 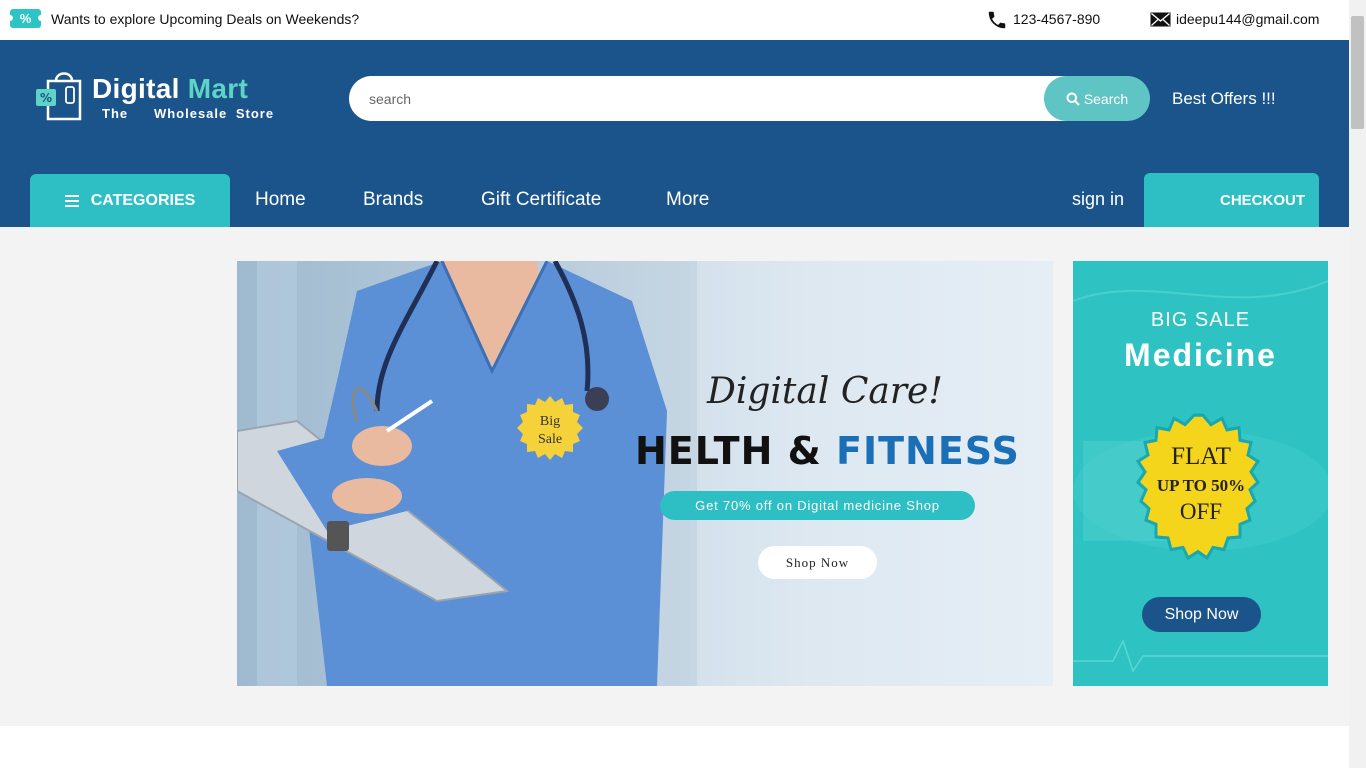 What do you see at coordinates (709, 98) in the screenshot?
I see `search-input` at bounding box center [709, 98].